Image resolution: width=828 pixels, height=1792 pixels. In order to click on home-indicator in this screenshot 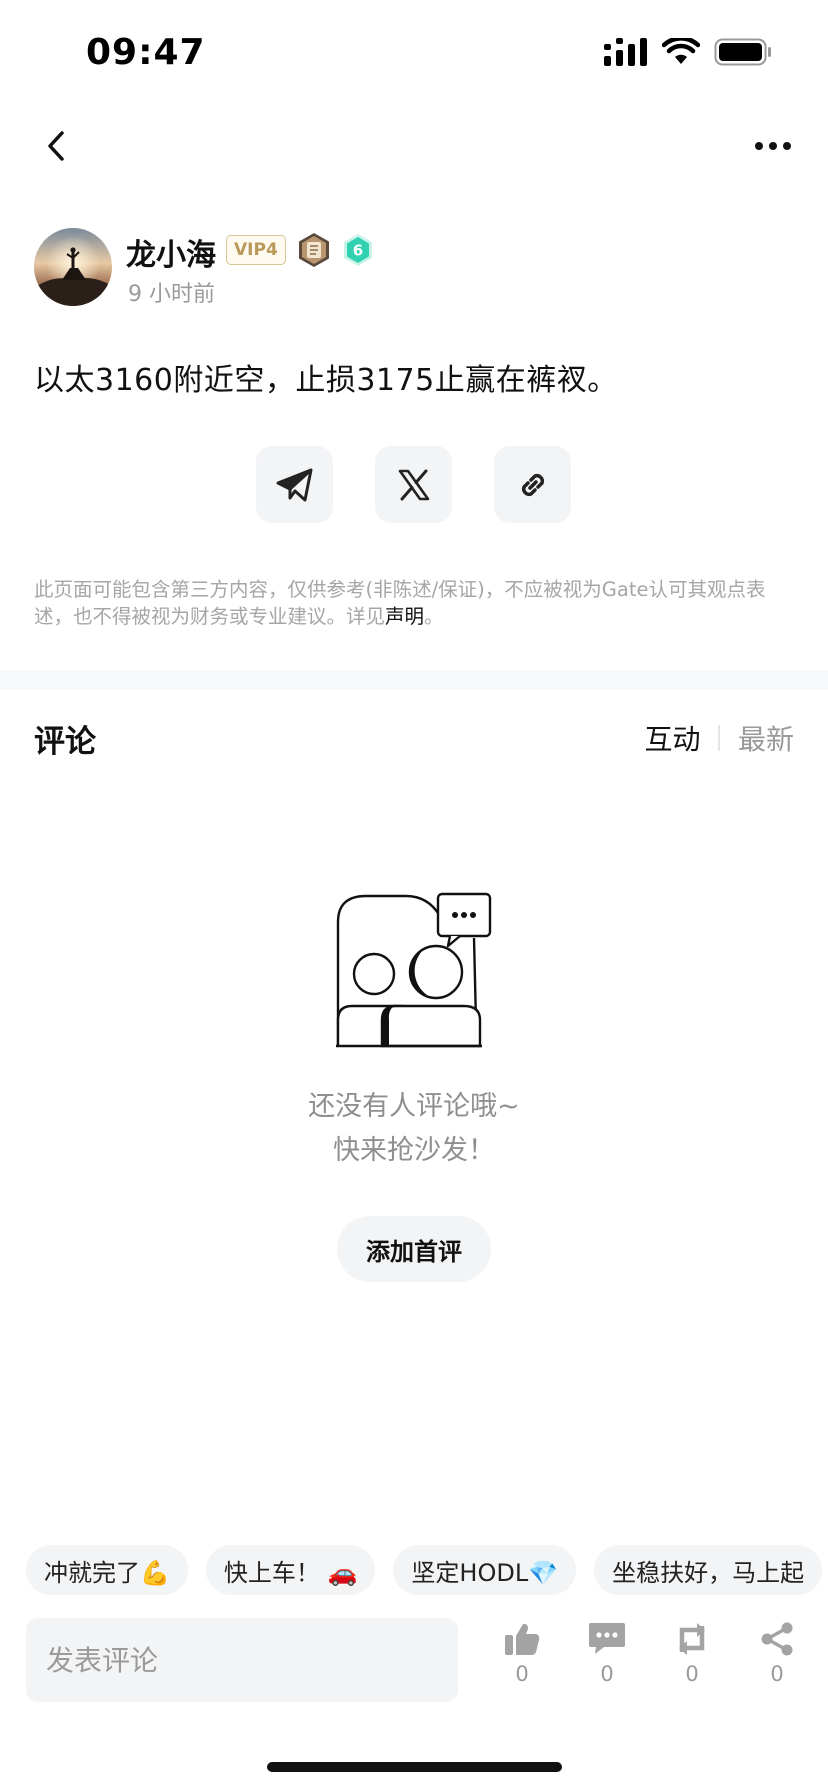, I will do `click(414, 1767)`.